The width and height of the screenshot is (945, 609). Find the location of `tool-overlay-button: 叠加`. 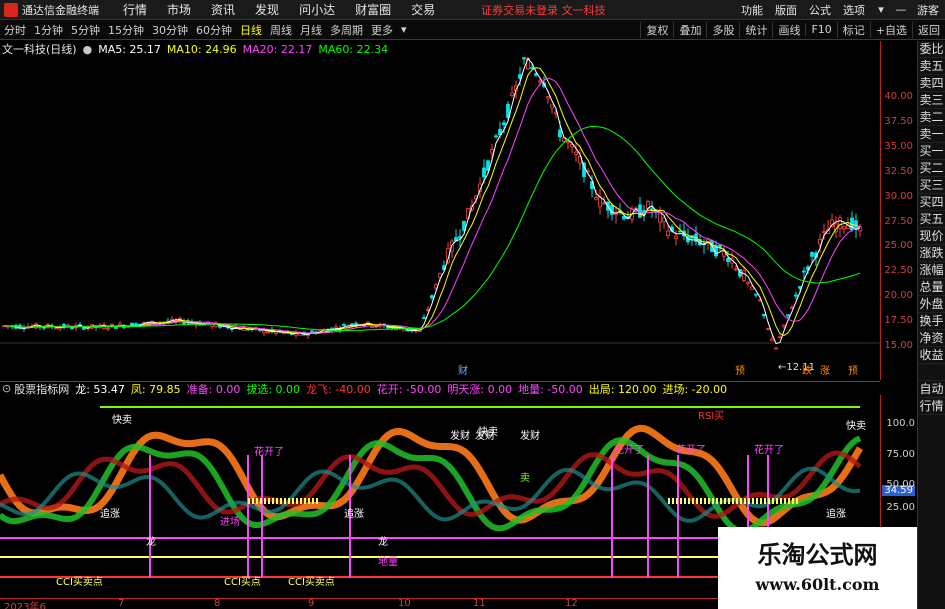

tool-overlay-button: 叠加 is located at coordinates (689, 29).